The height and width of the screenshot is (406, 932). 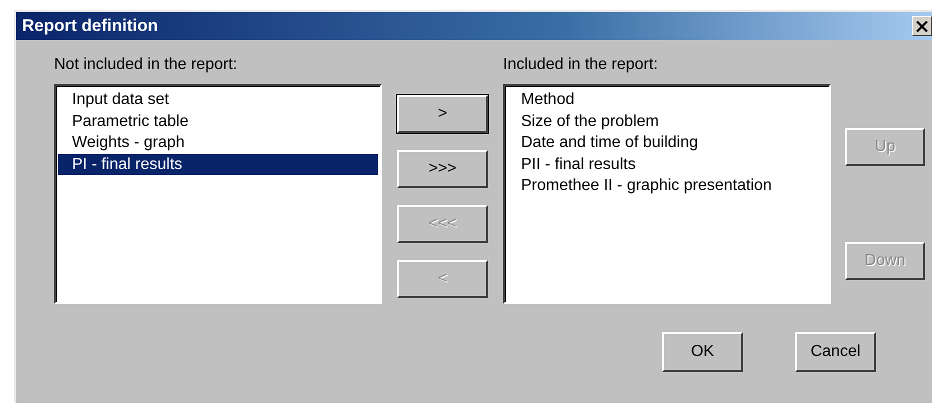 I want to click on list-item: Date and time of building, so click(x=667, y=143).